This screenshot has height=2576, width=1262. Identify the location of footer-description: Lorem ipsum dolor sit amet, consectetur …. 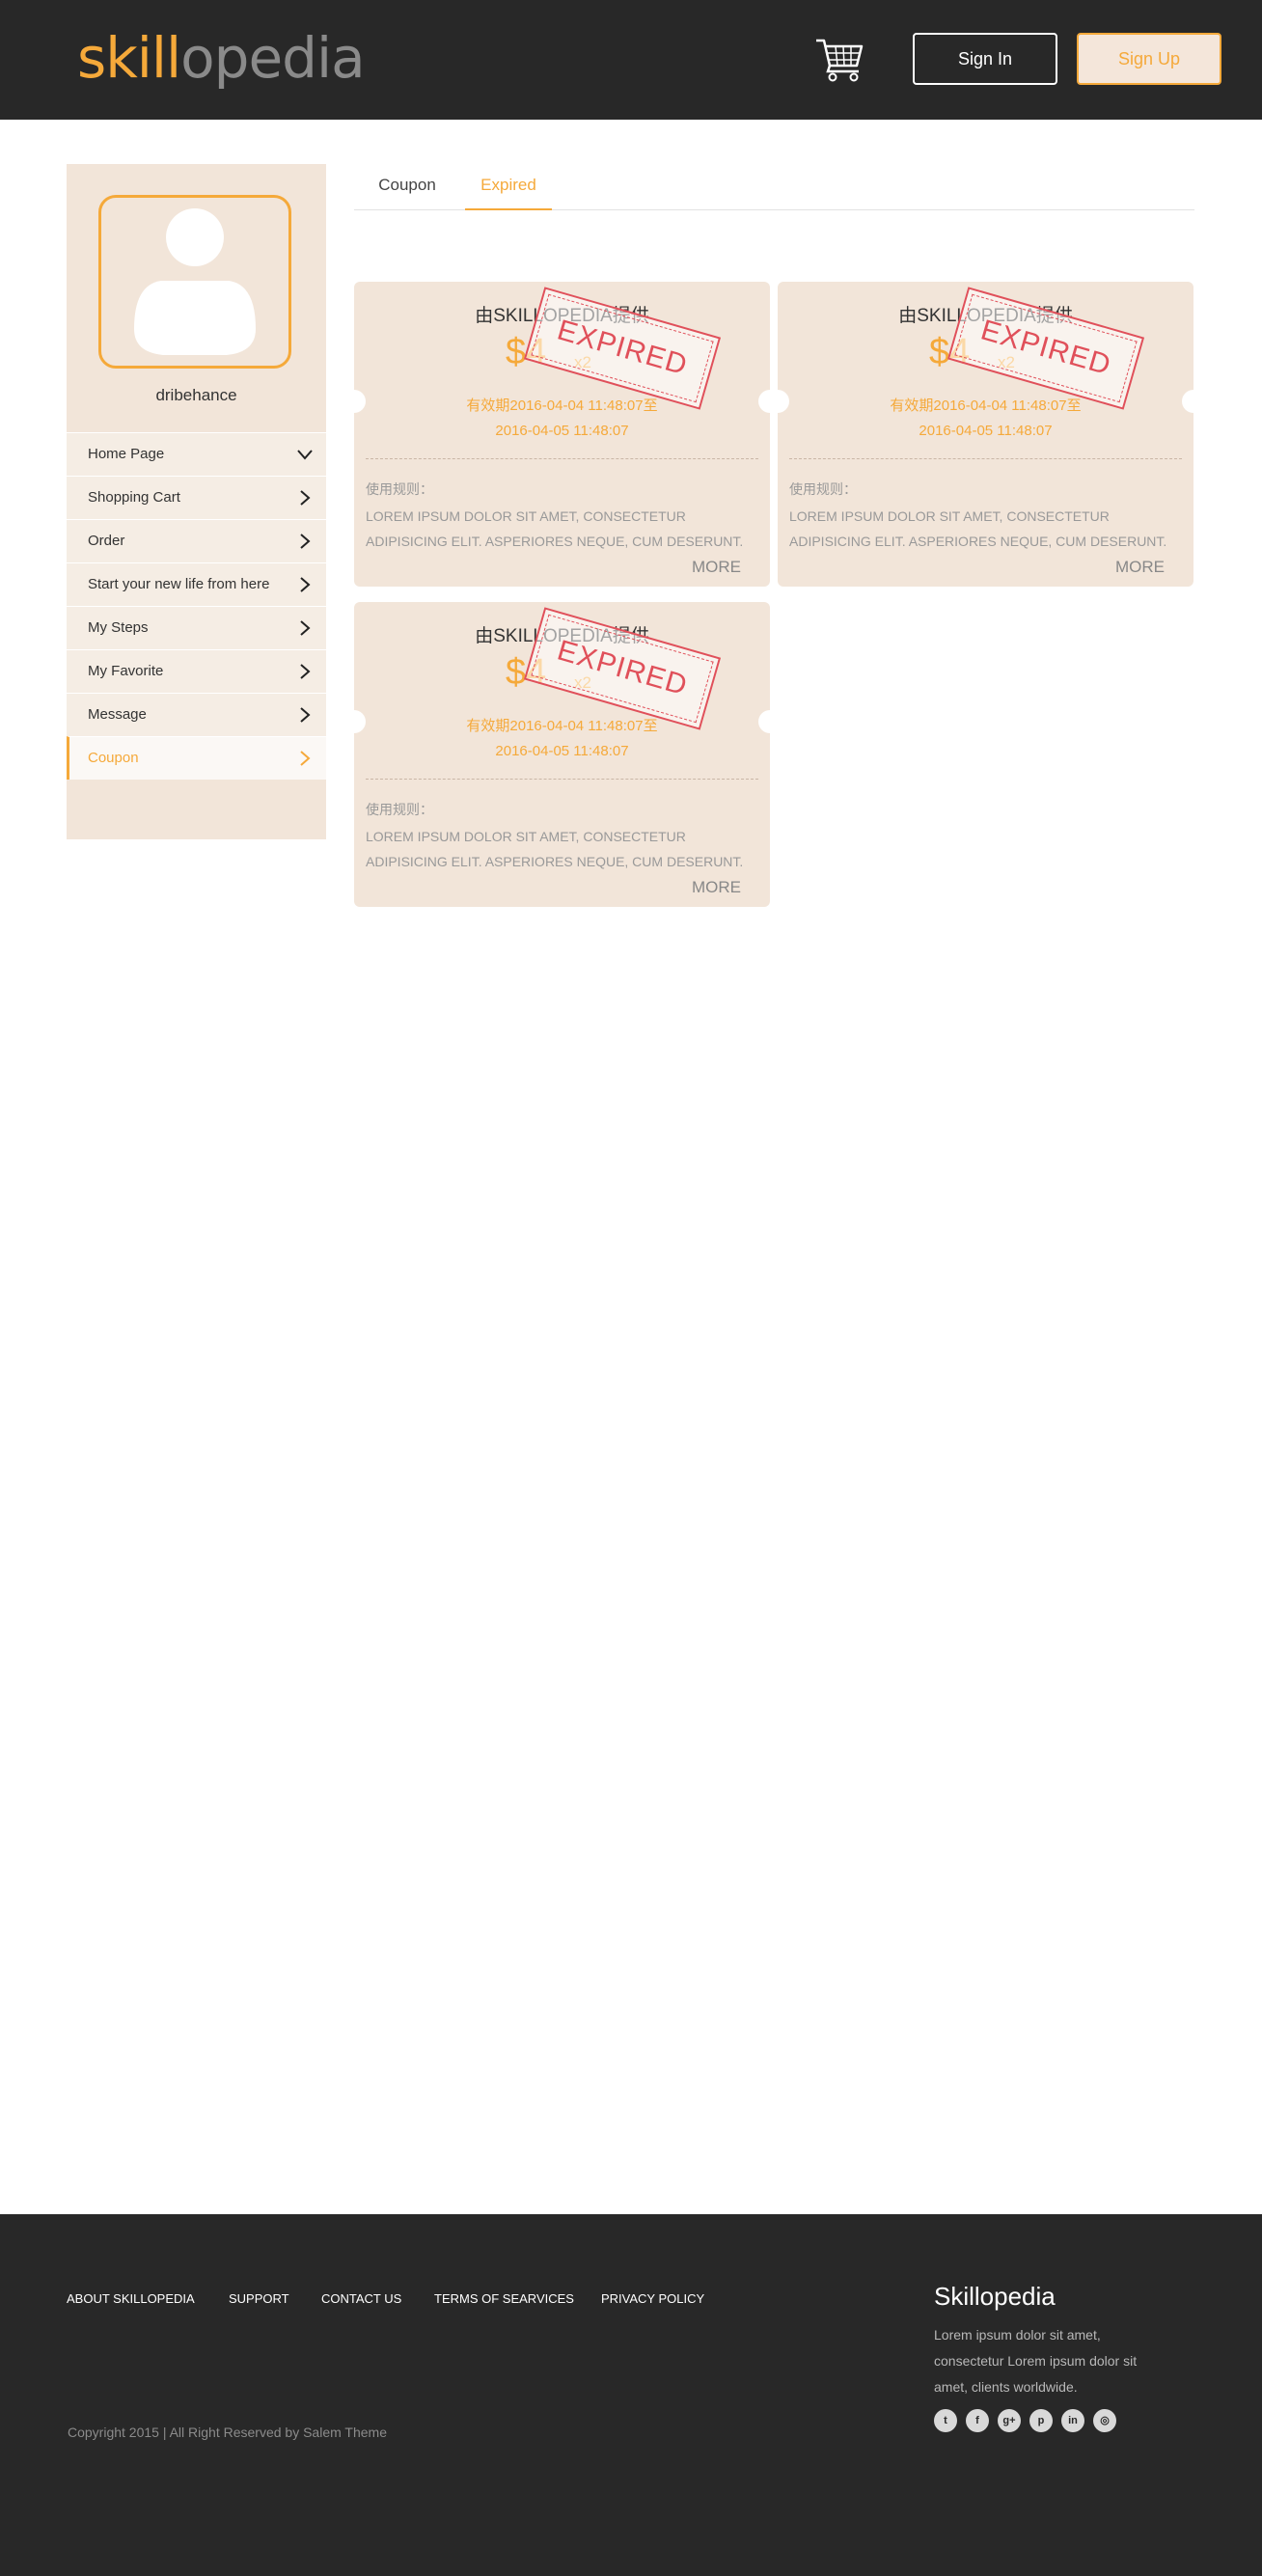
(1036, 2361).